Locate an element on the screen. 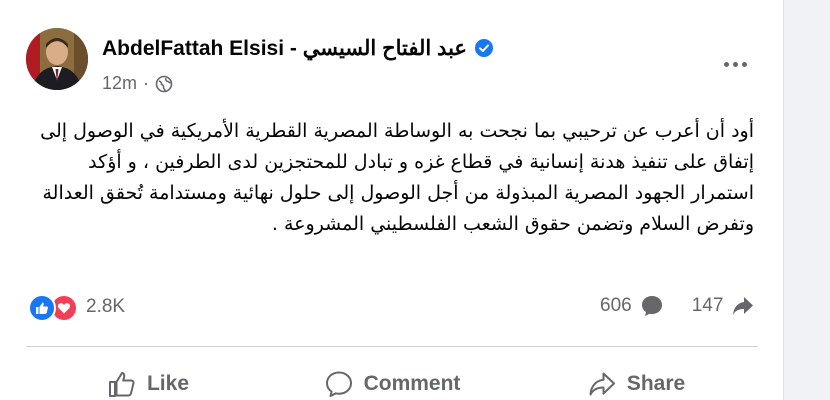  author-avatar is located at coordinates (57, 59).